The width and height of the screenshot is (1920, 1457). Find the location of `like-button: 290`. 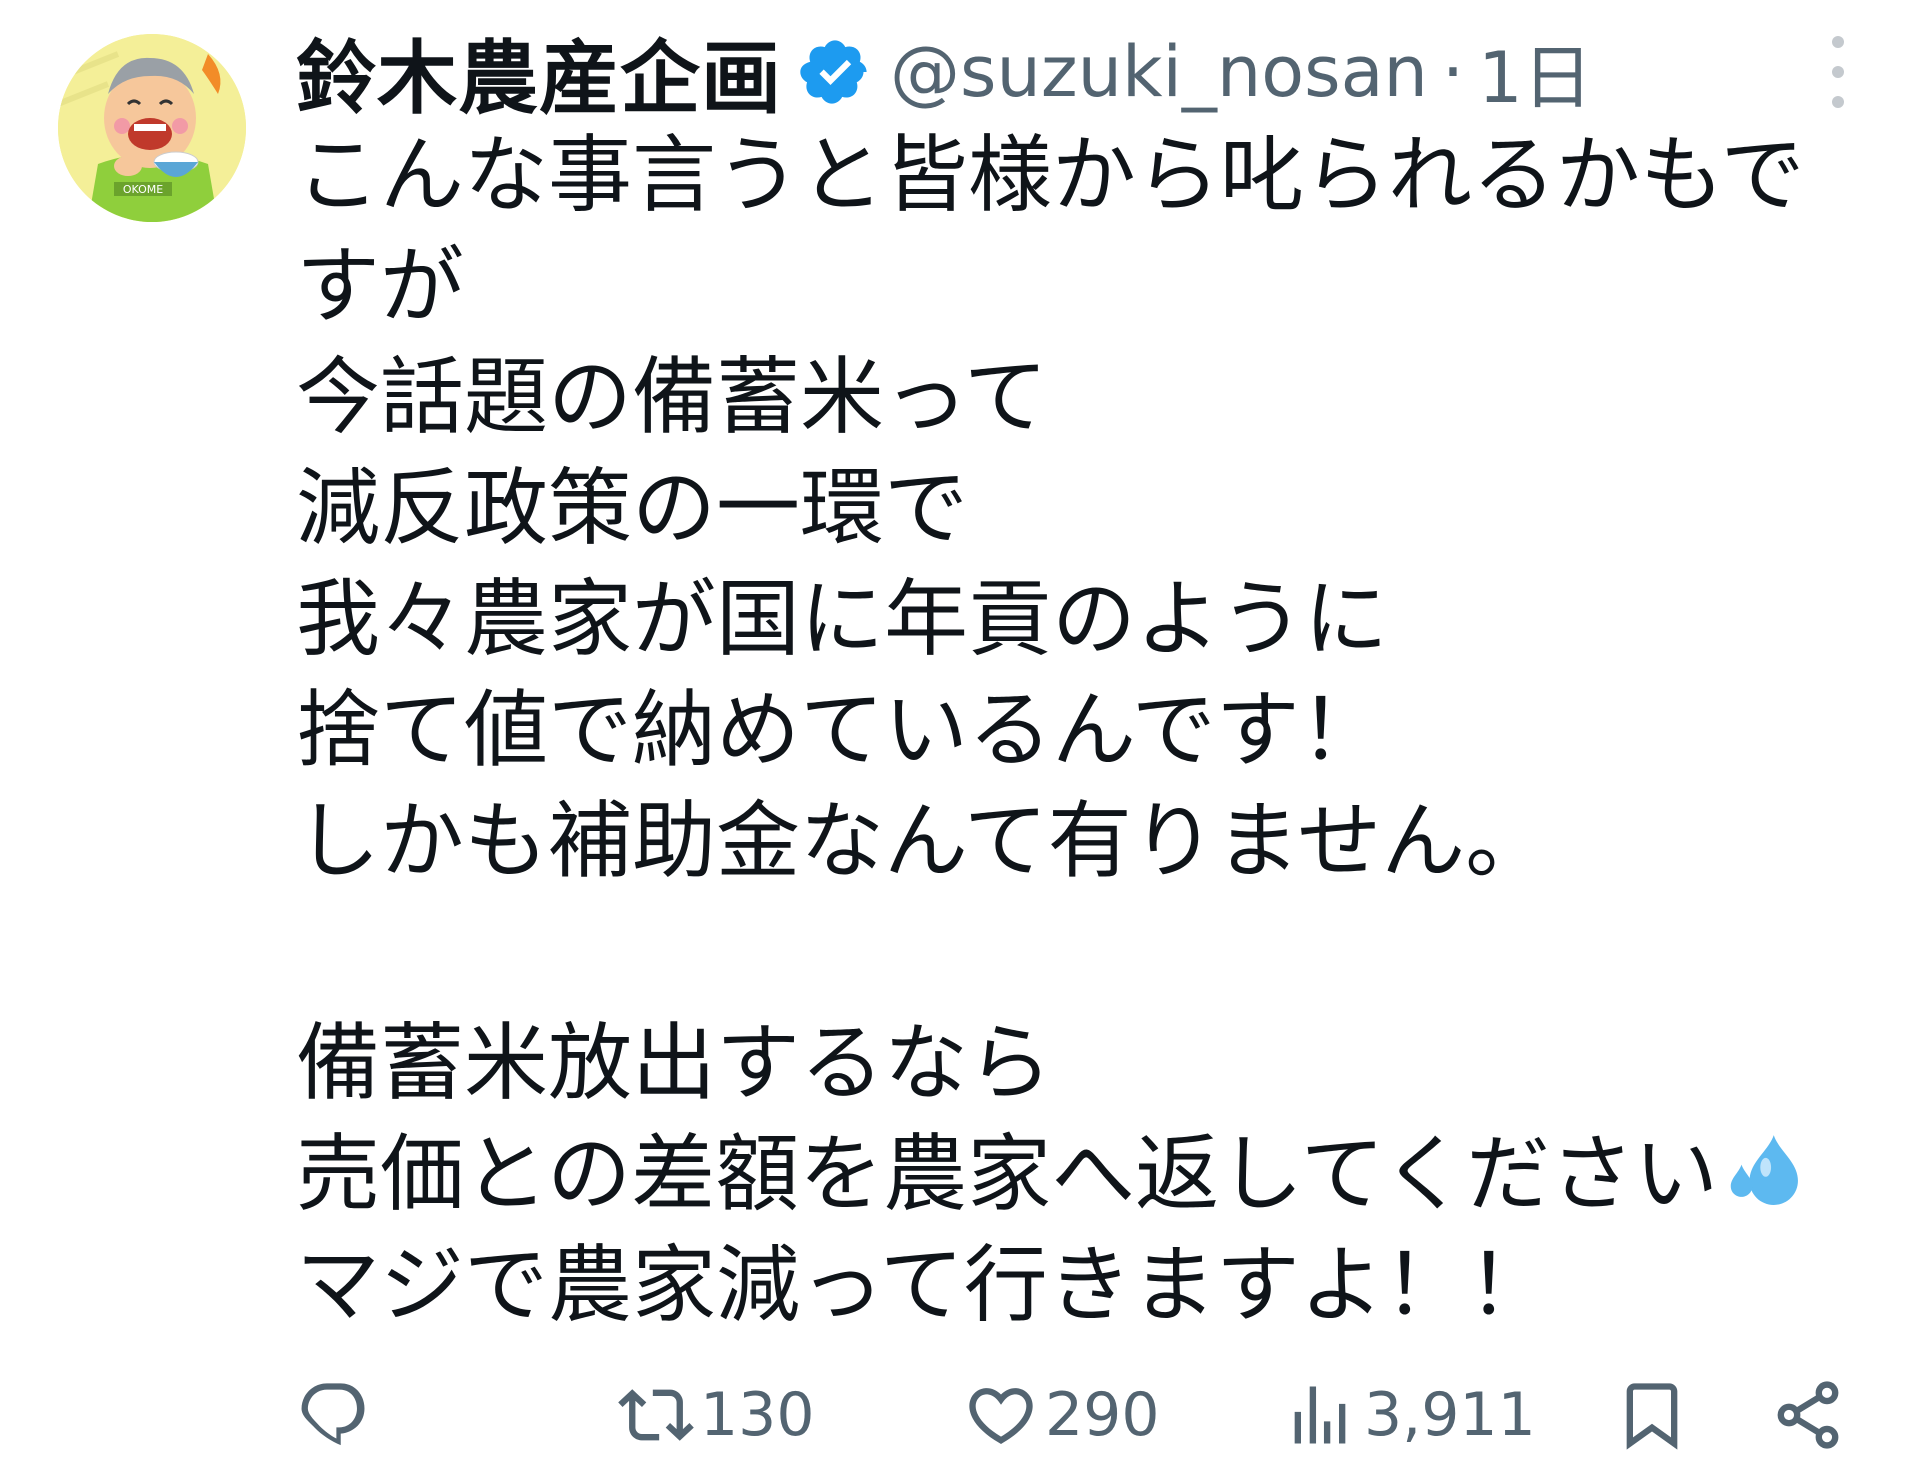

like-button: 290 is located at coordinates (1061, 1415).